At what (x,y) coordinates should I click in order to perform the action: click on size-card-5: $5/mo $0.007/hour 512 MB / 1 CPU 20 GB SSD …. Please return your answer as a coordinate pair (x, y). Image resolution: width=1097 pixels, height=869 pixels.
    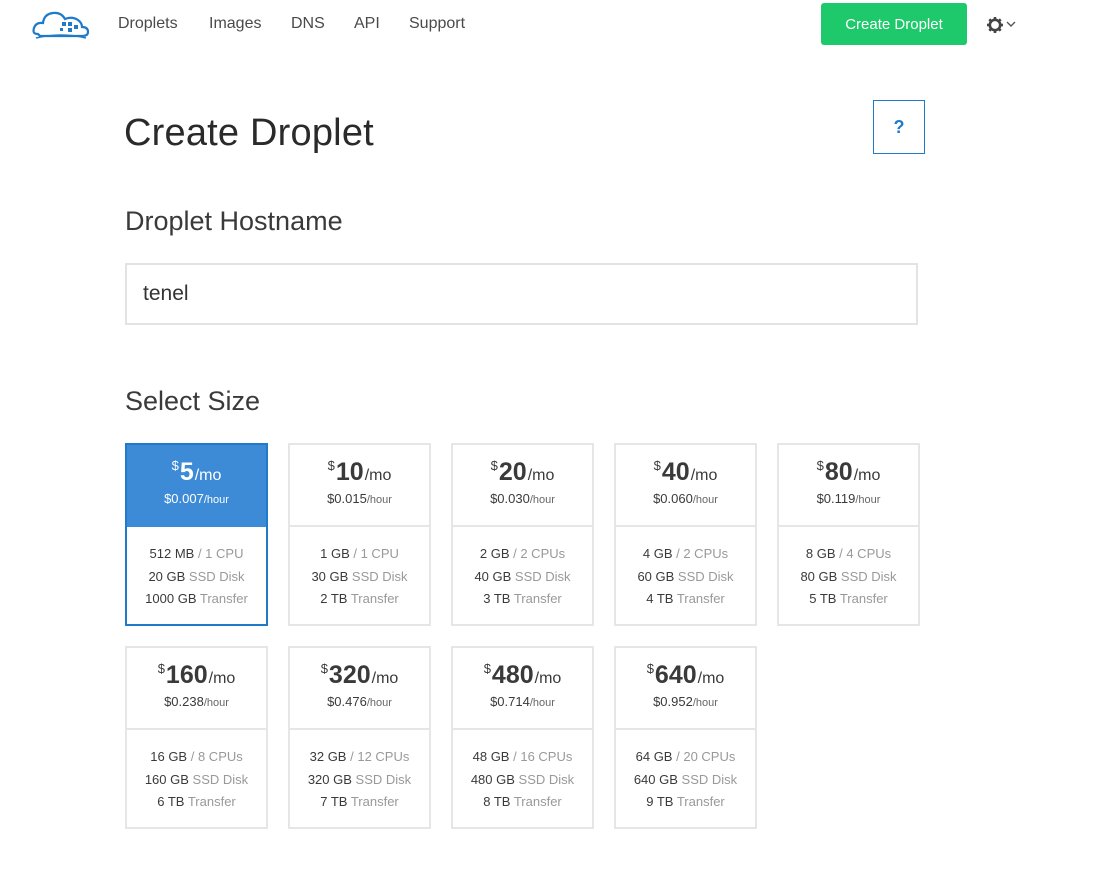
    Looking at the image, I should click on (196, 534).